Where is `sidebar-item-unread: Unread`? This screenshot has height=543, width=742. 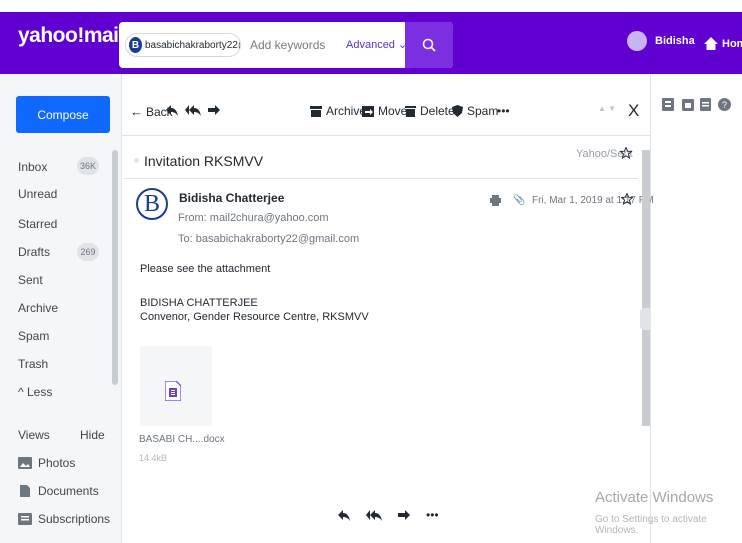
sidebar-item-unread: Unread is located at coordinates (37, 194).